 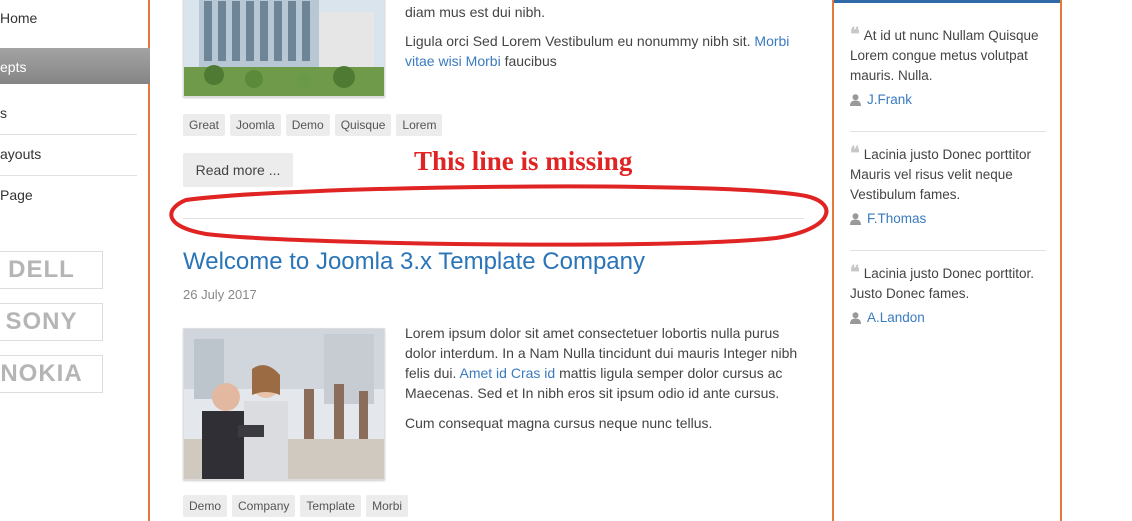 I want to click on tag: Morbi, so click(x=387, y=506).